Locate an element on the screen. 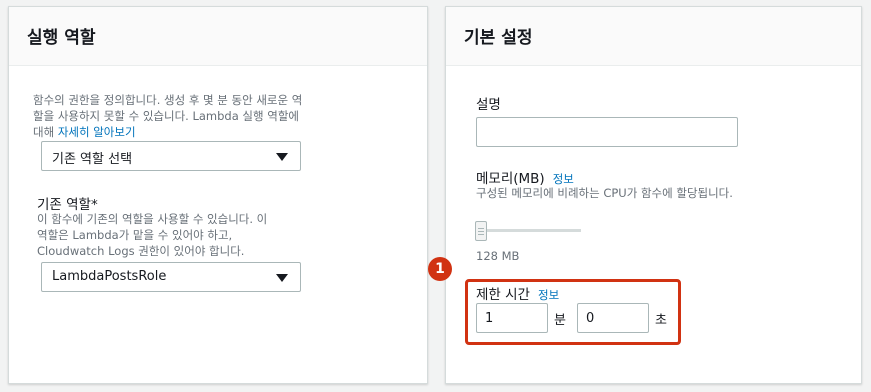  existing-role-select-value: LambdaPostsRole is located at coordinates (109, 276).